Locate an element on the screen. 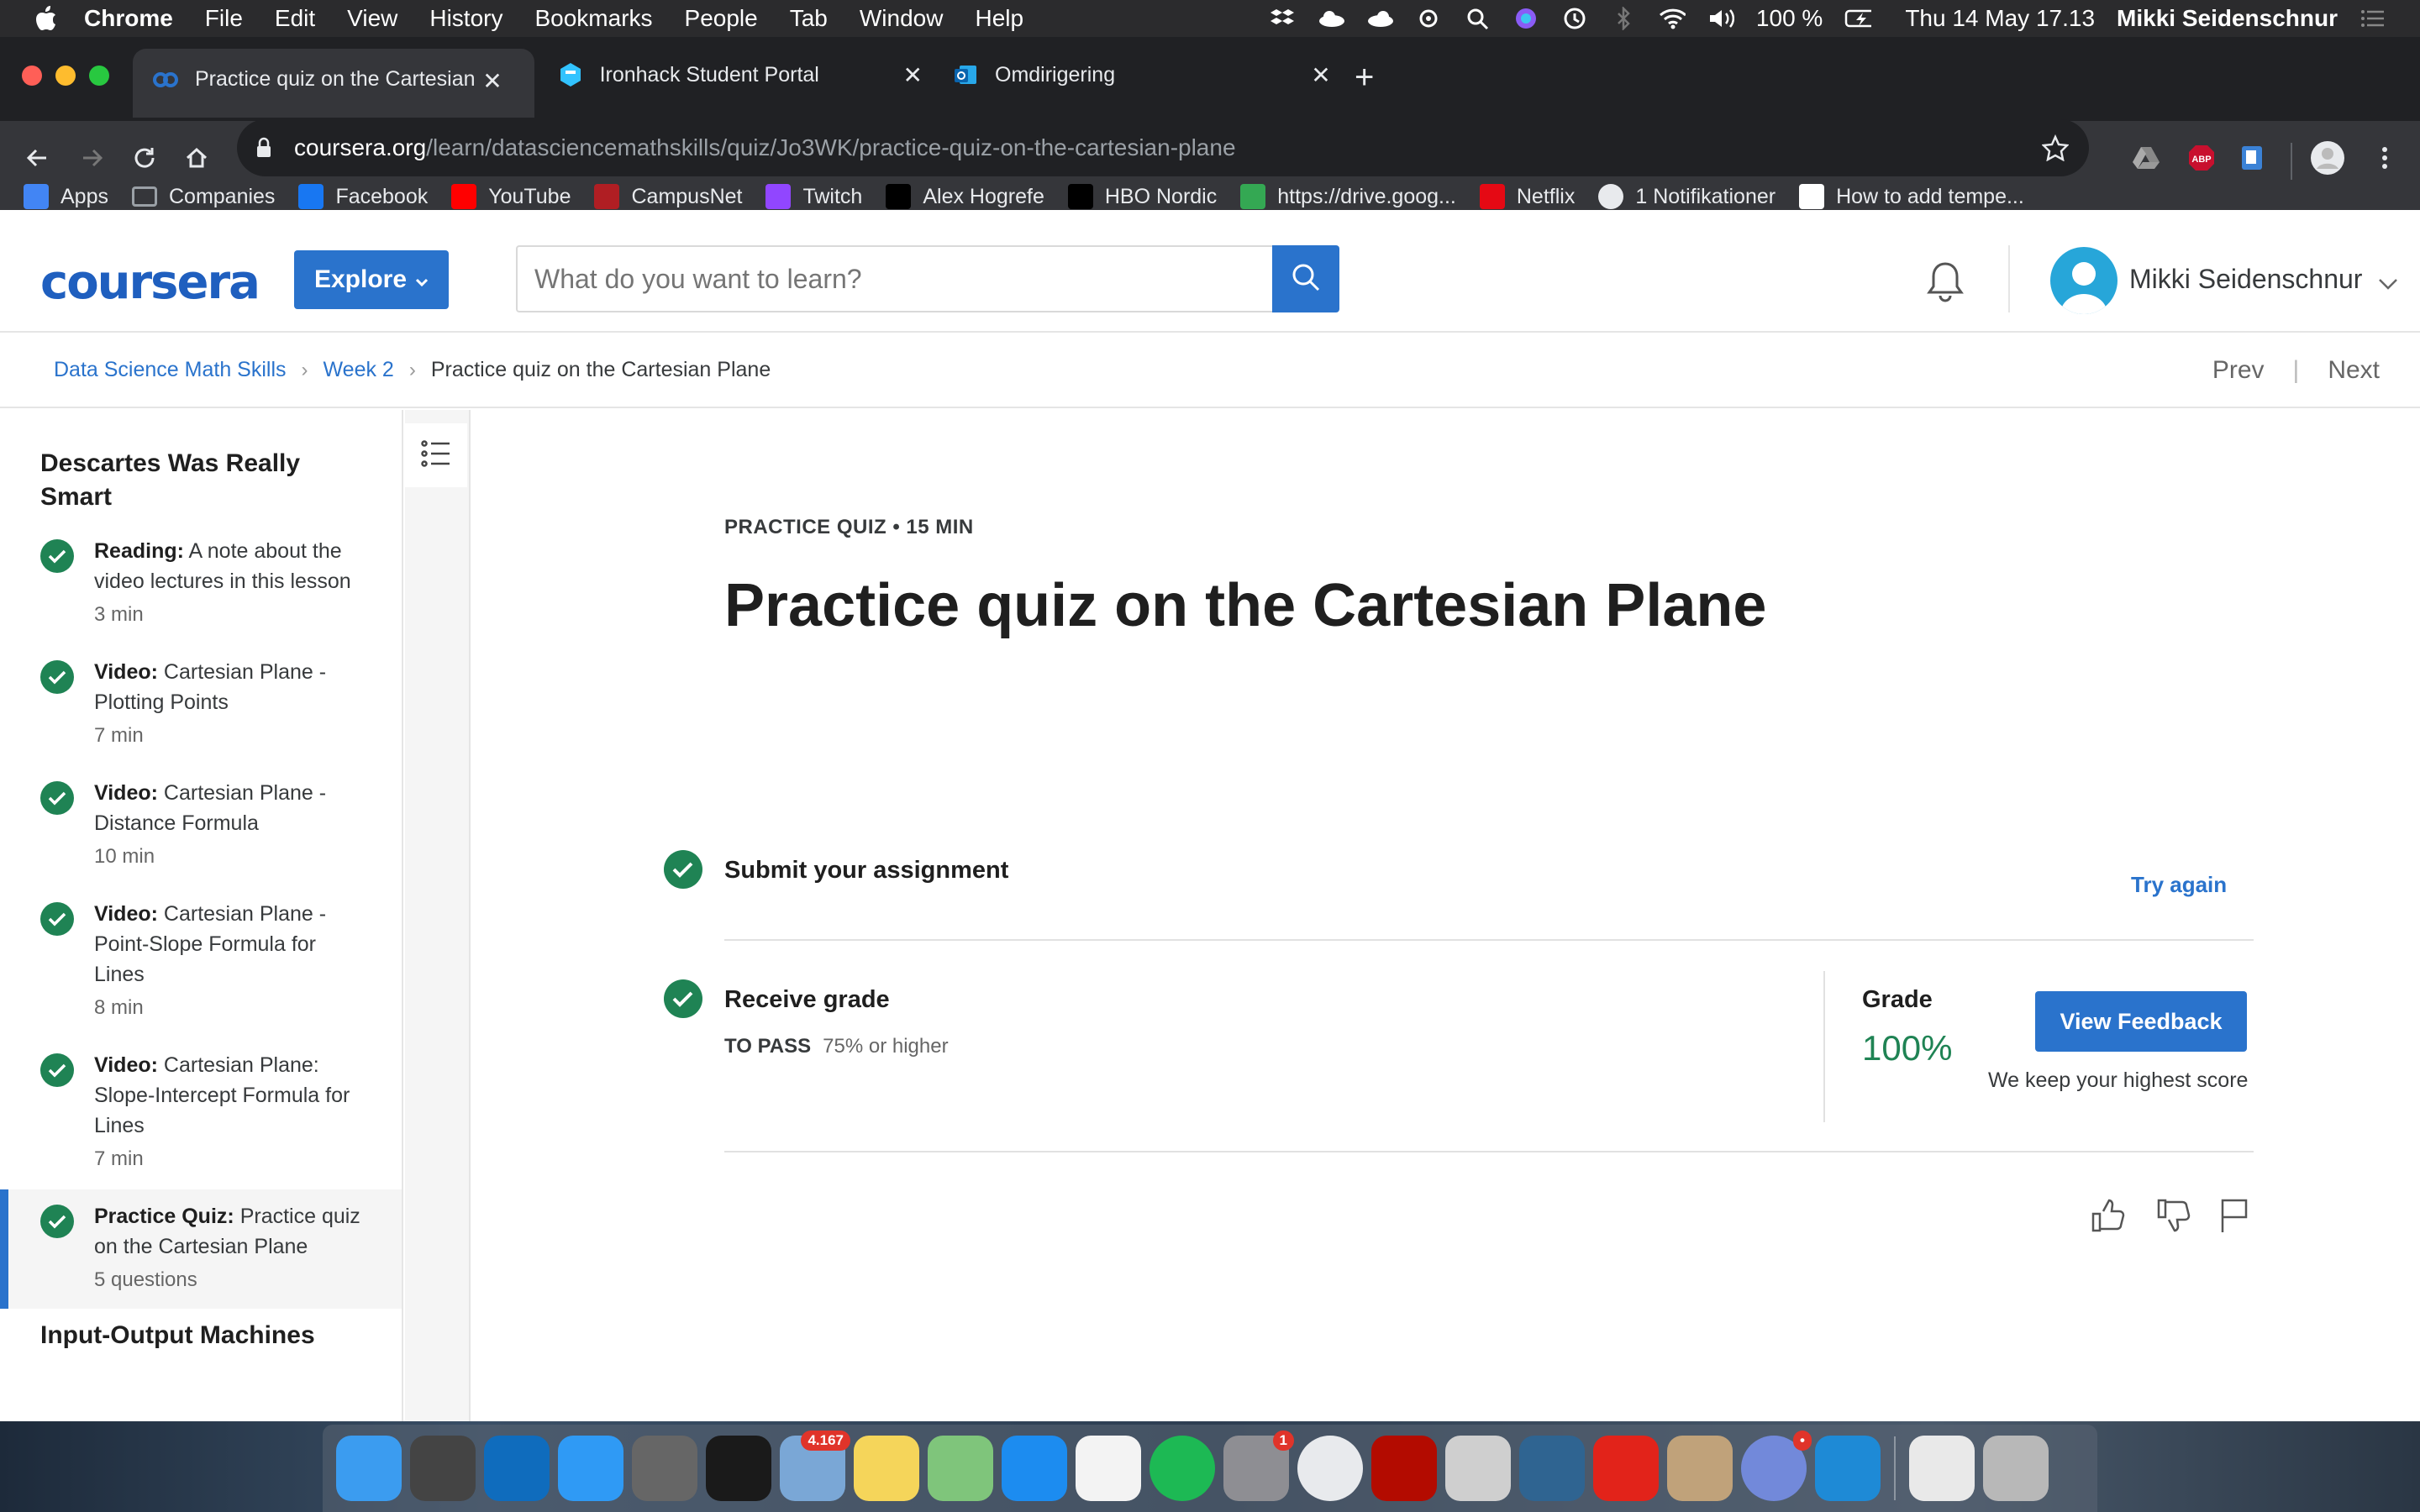  menu-window: Window is located at coordinates (902, 18).